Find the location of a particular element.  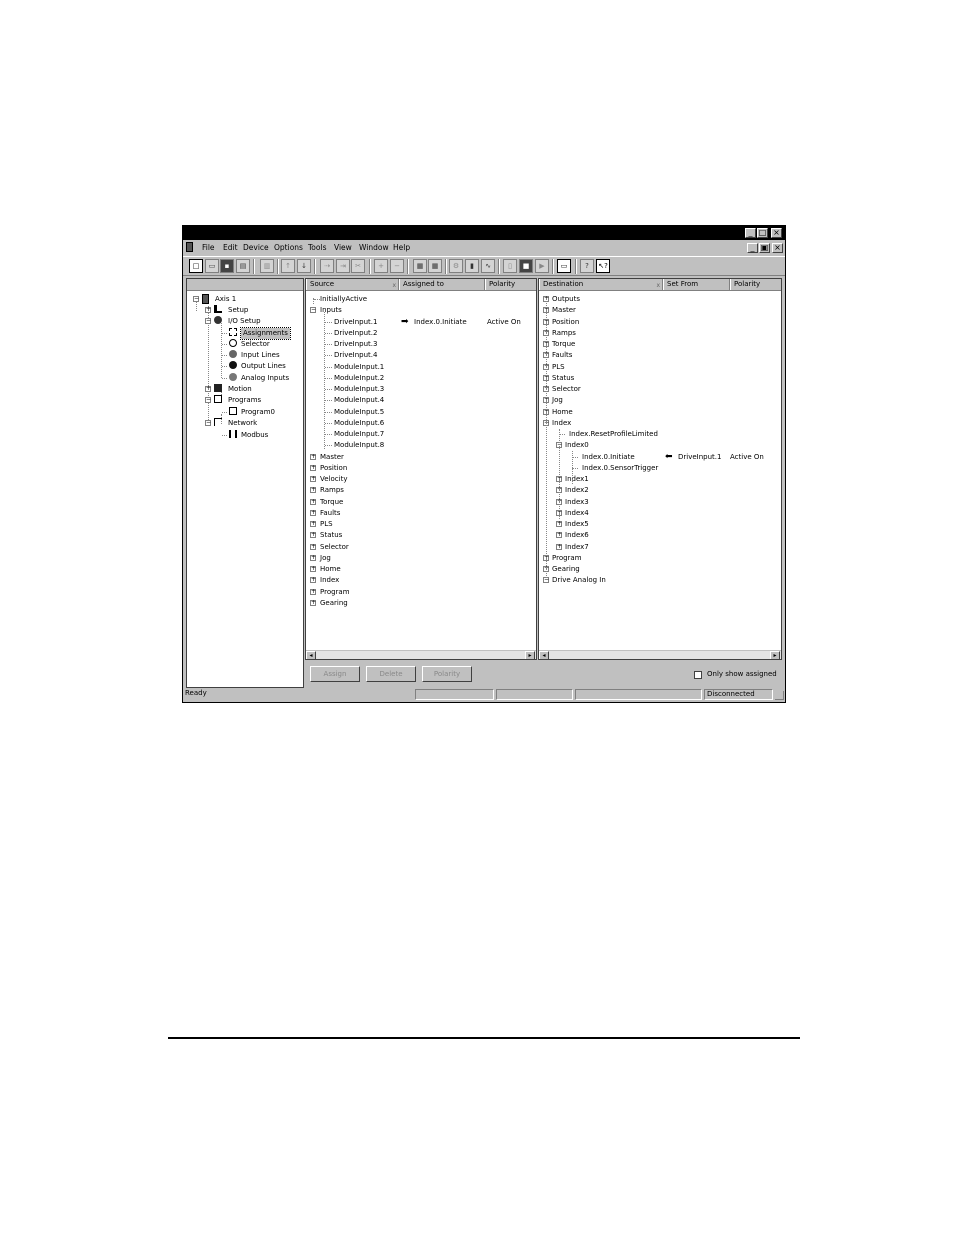

source-row-label: Velocity is located at coordinates (333, 479).